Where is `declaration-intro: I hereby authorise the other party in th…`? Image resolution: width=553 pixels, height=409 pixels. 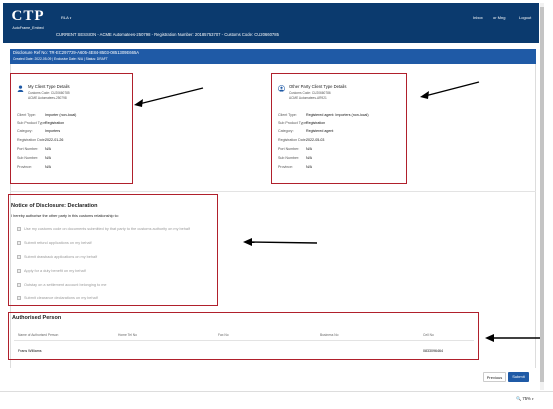 declaration-intro: I hereby authorise the other party in th… is located at coordinates (65, 216).